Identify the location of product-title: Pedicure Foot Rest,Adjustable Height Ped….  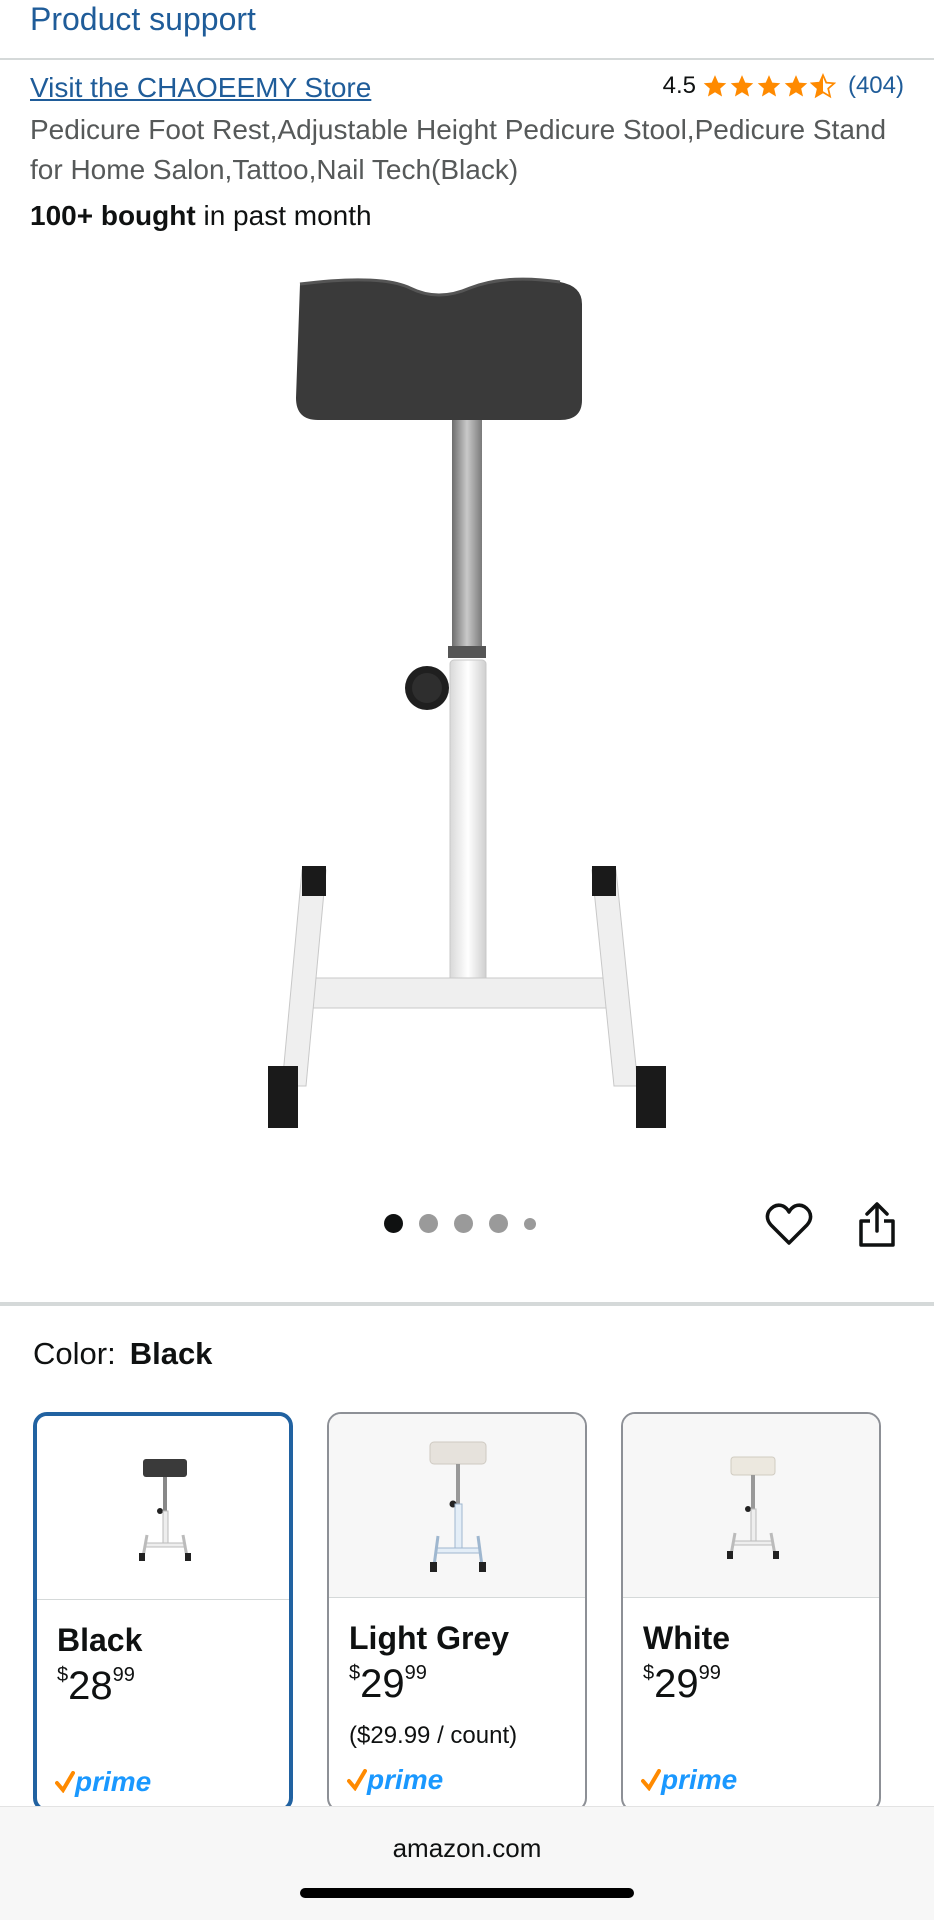
(458, 149).